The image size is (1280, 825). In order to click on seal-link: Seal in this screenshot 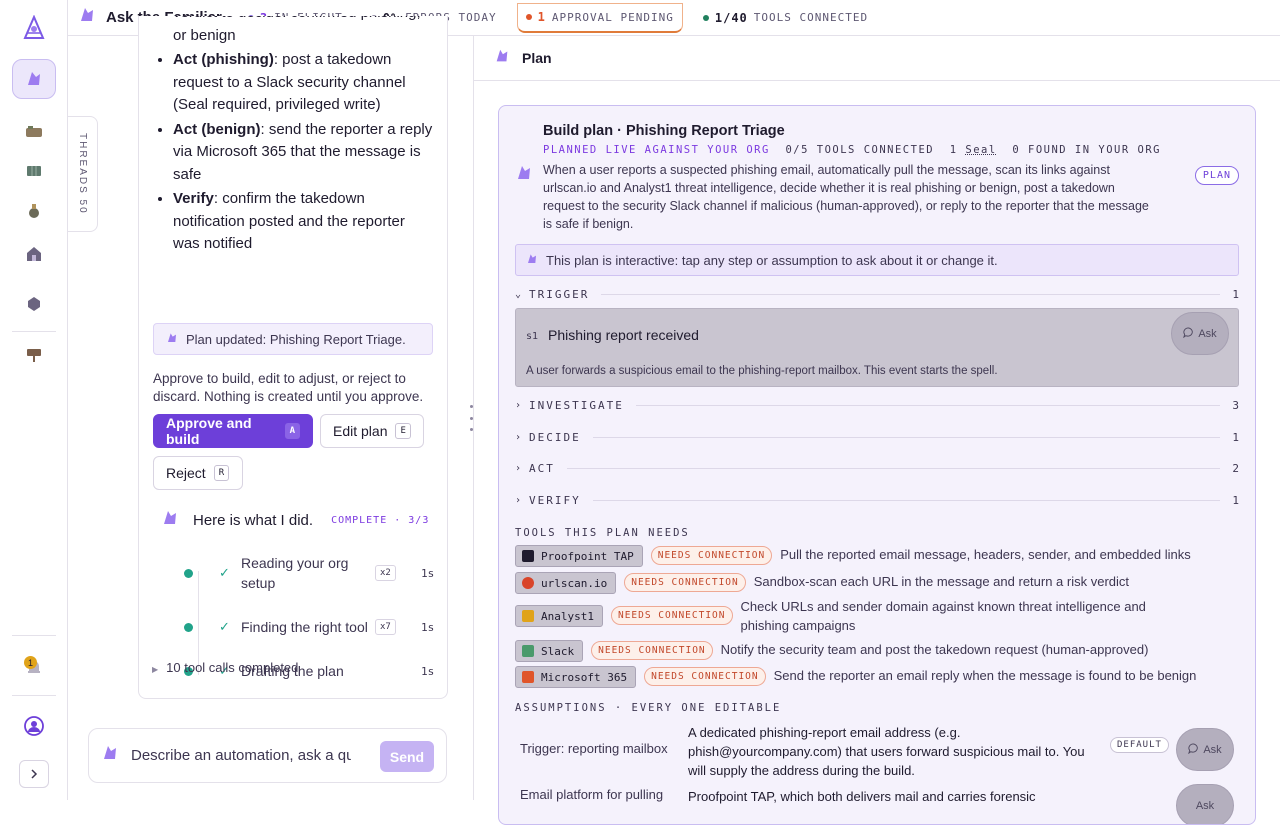, I will do `click(980, 150)`.